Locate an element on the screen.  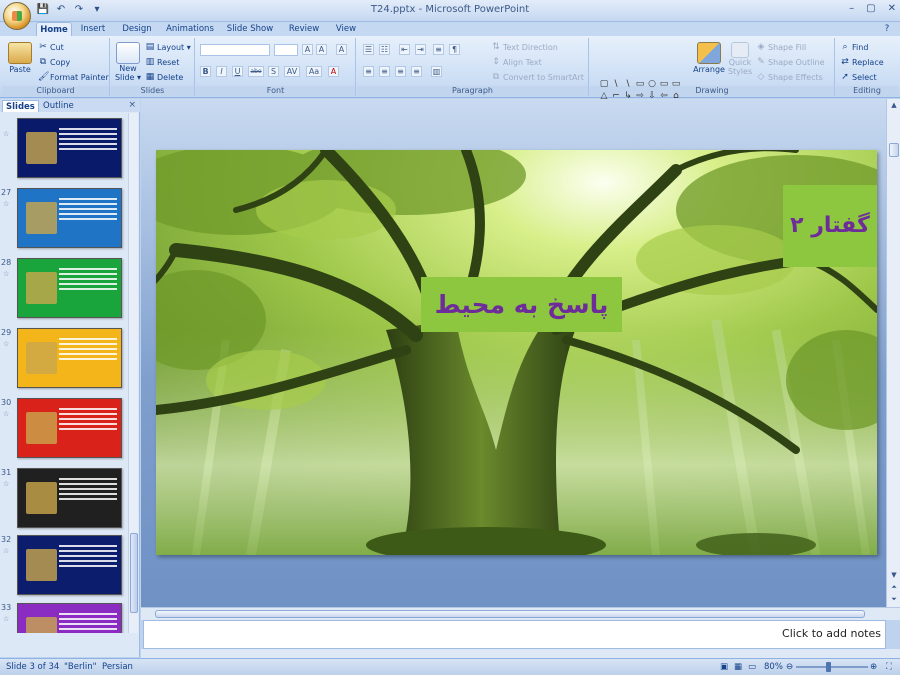
bullets-button: ☰ is located at coordinates (368, 49).